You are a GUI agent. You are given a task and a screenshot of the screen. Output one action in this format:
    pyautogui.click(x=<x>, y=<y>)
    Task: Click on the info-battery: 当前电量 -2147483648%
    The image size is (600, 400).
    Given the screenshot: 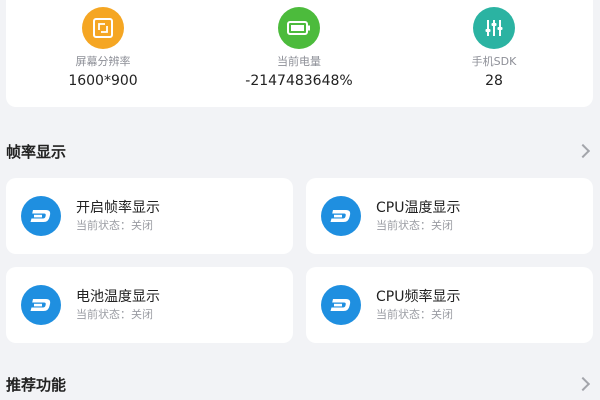 What is the action you would take?
    pyautogui.click(x=299, y=53)
    